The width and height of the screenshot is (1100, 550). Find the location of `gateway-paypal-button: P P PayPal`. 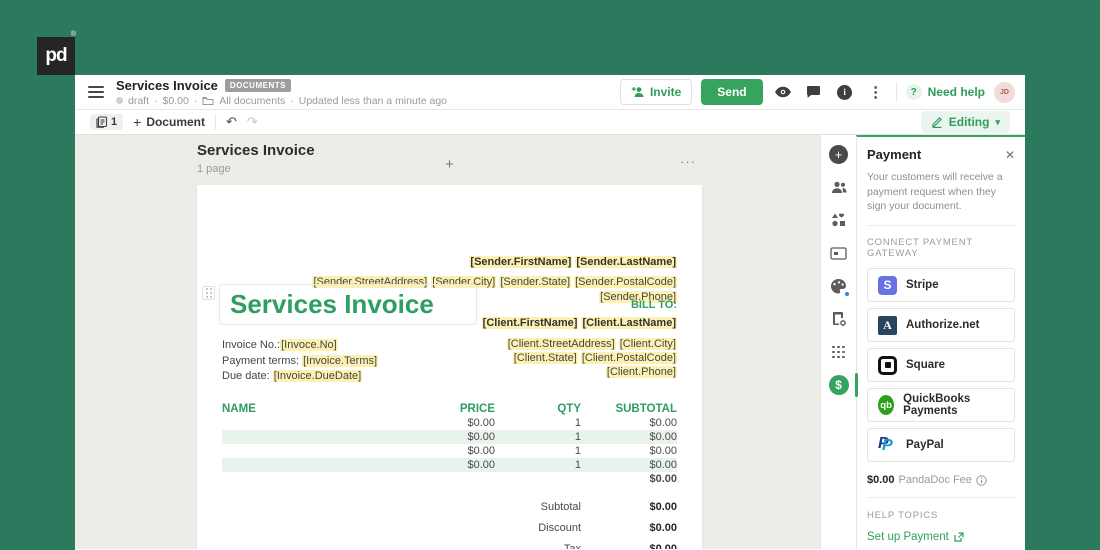

gateway-paypal-button: P P PayPal is located at coordinates (941, 445).